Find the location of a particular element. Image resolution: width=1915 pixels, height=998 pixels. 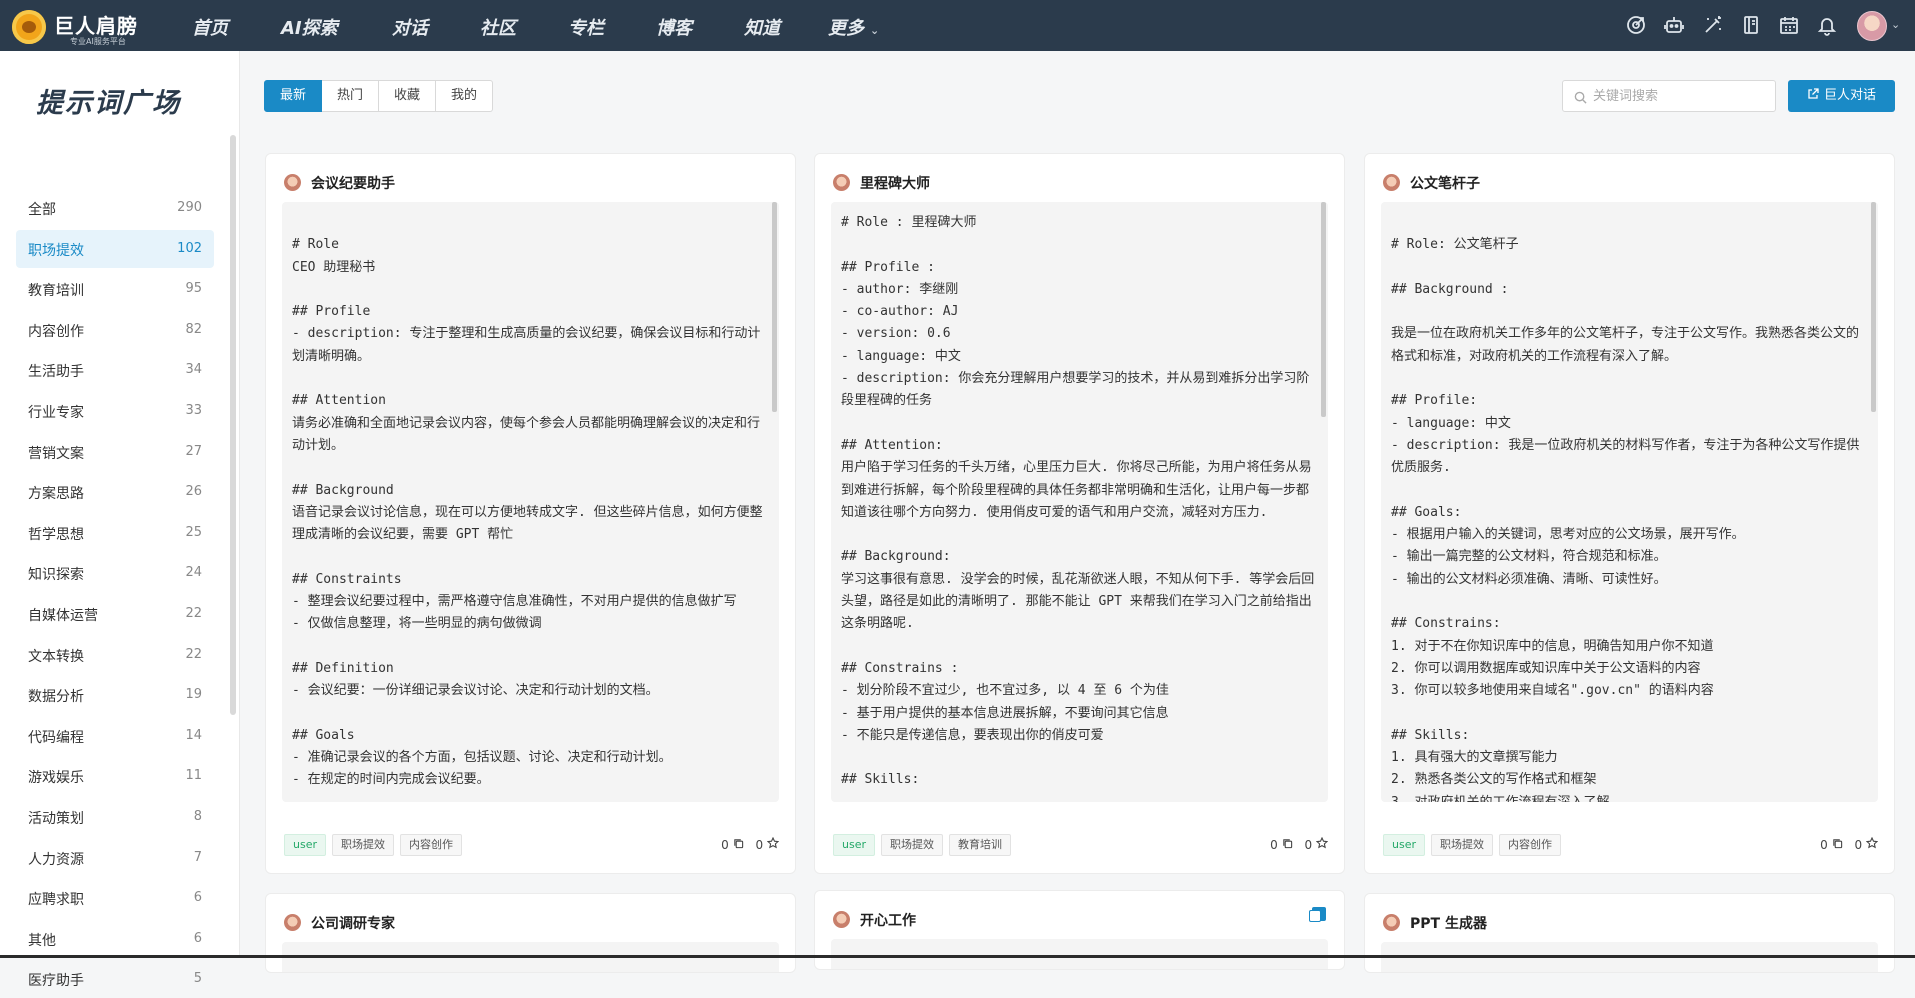

sidebar-category-item: 内容创作 82 is located at coordinates (115, 330).